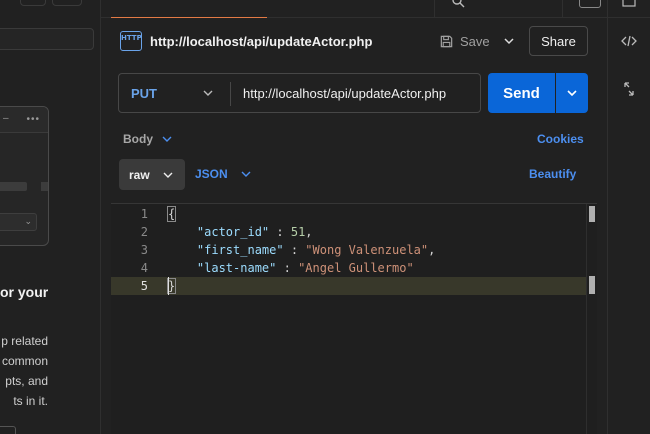 The height and width of the screenshot is (434, 650). I want to click on save-button: Save, so click(464, 41).